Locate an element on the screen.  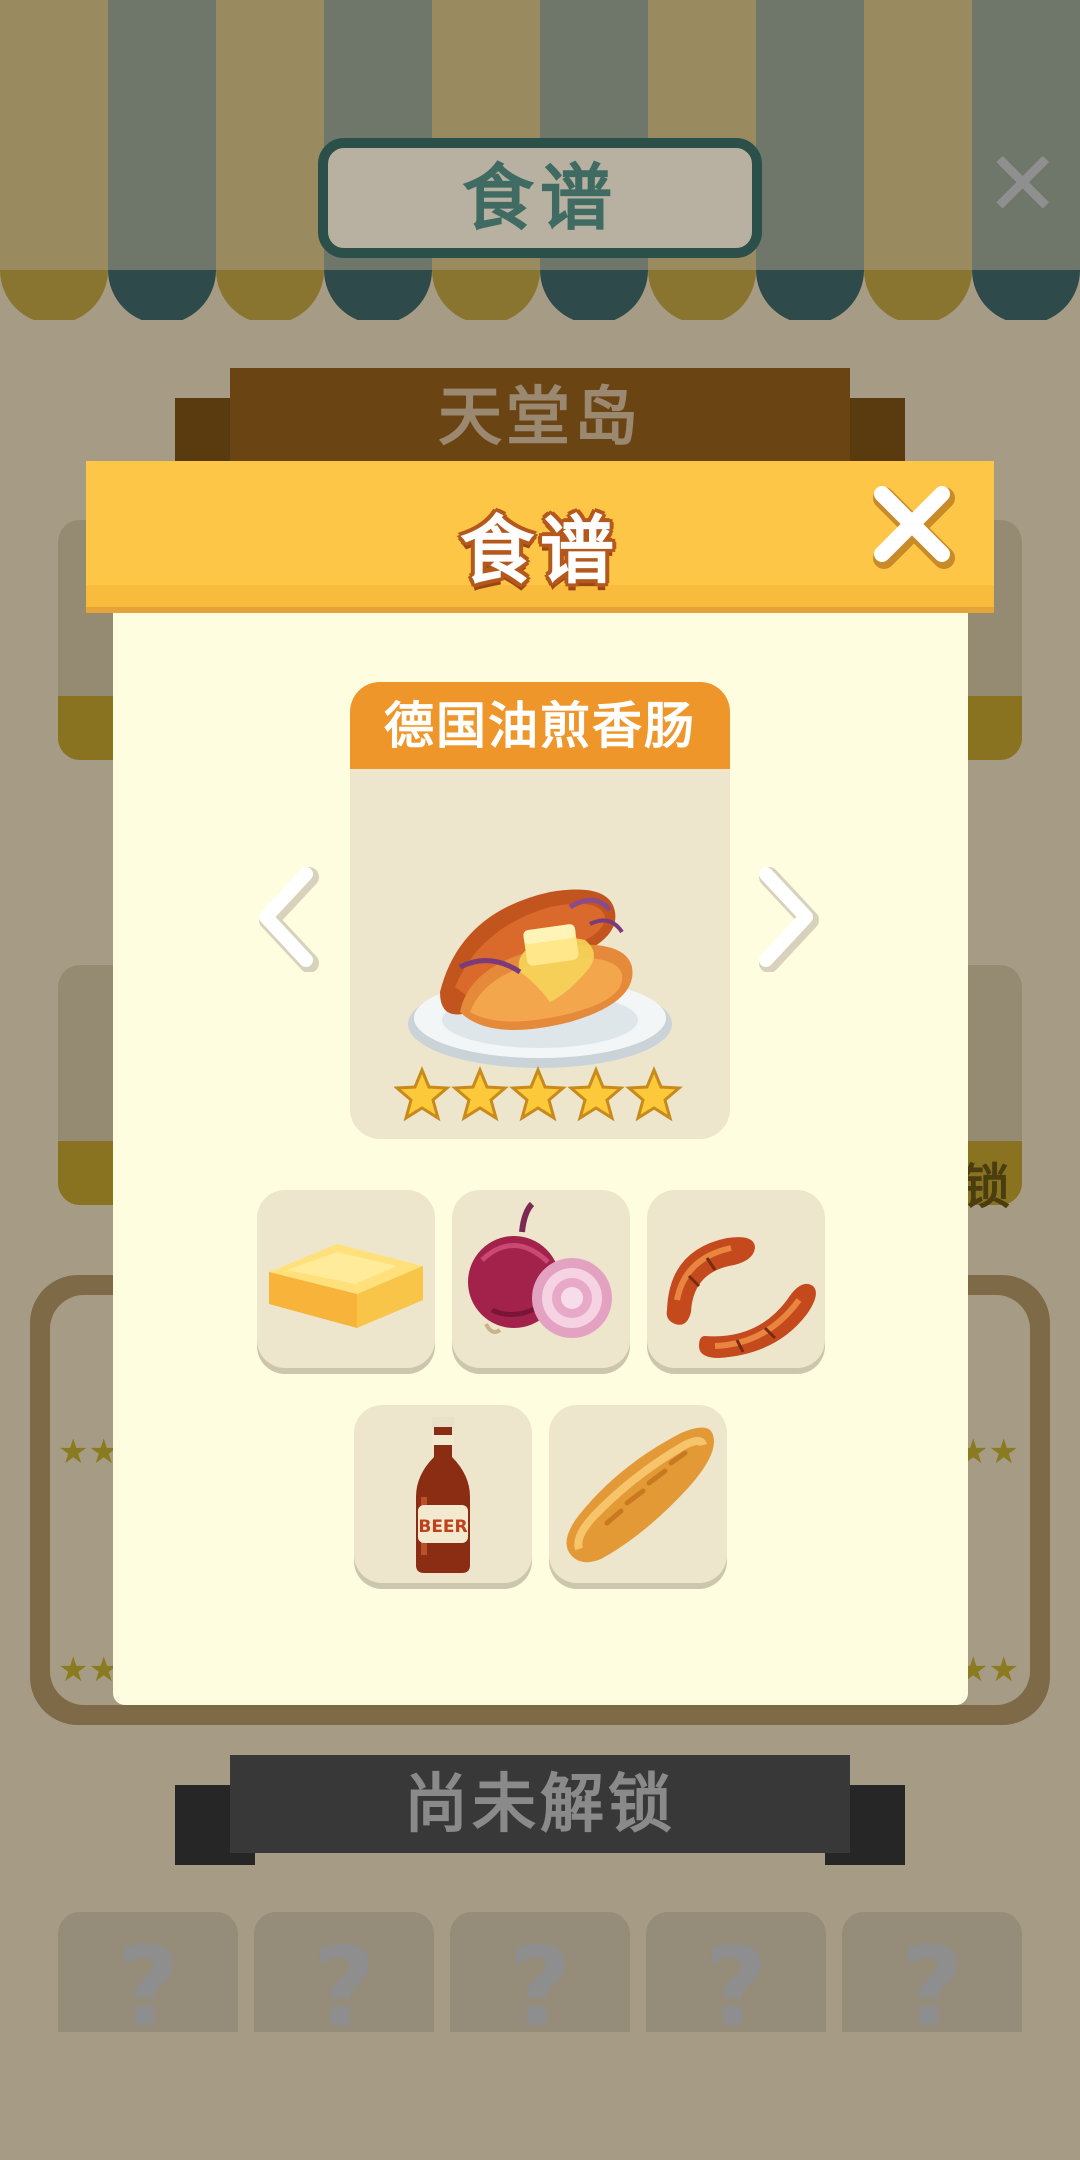
background-close-icon: ✕ is located at coordinates (1022, 185).